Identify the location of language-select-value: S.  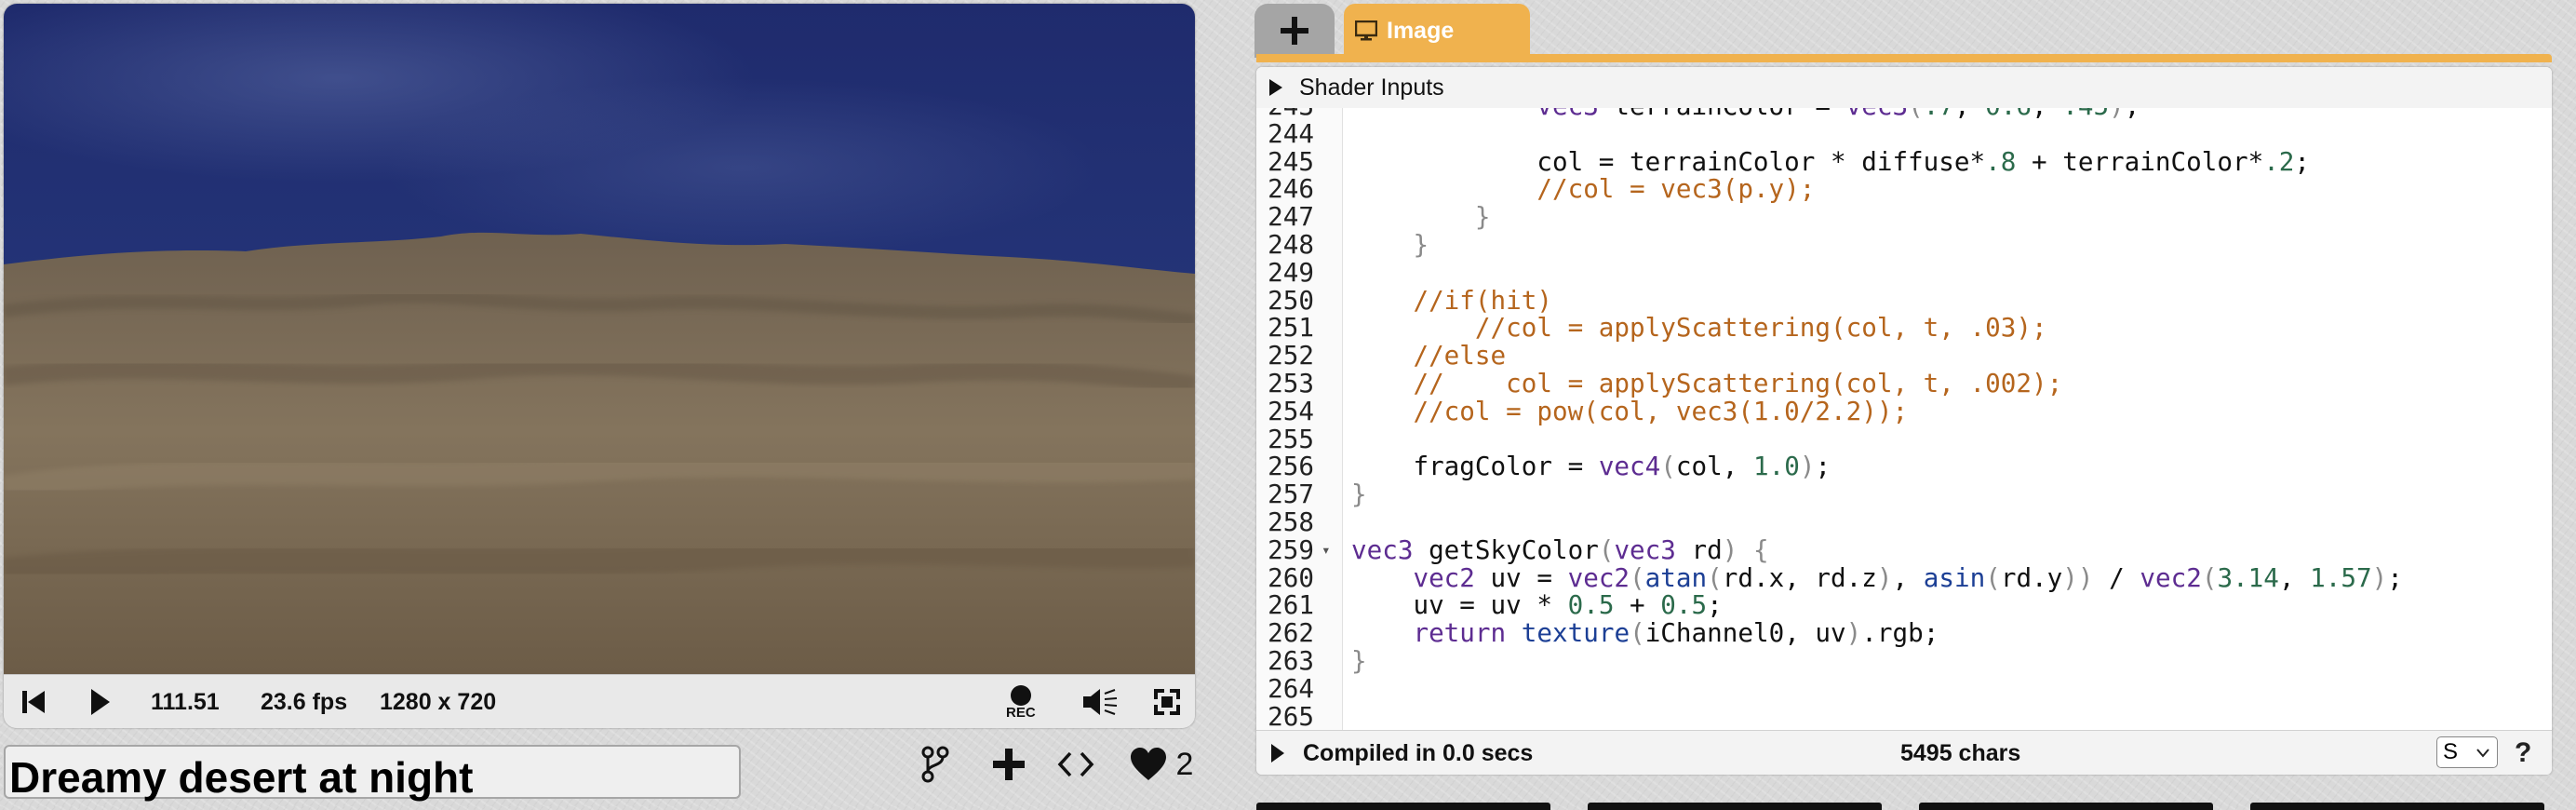
(2451, 751).